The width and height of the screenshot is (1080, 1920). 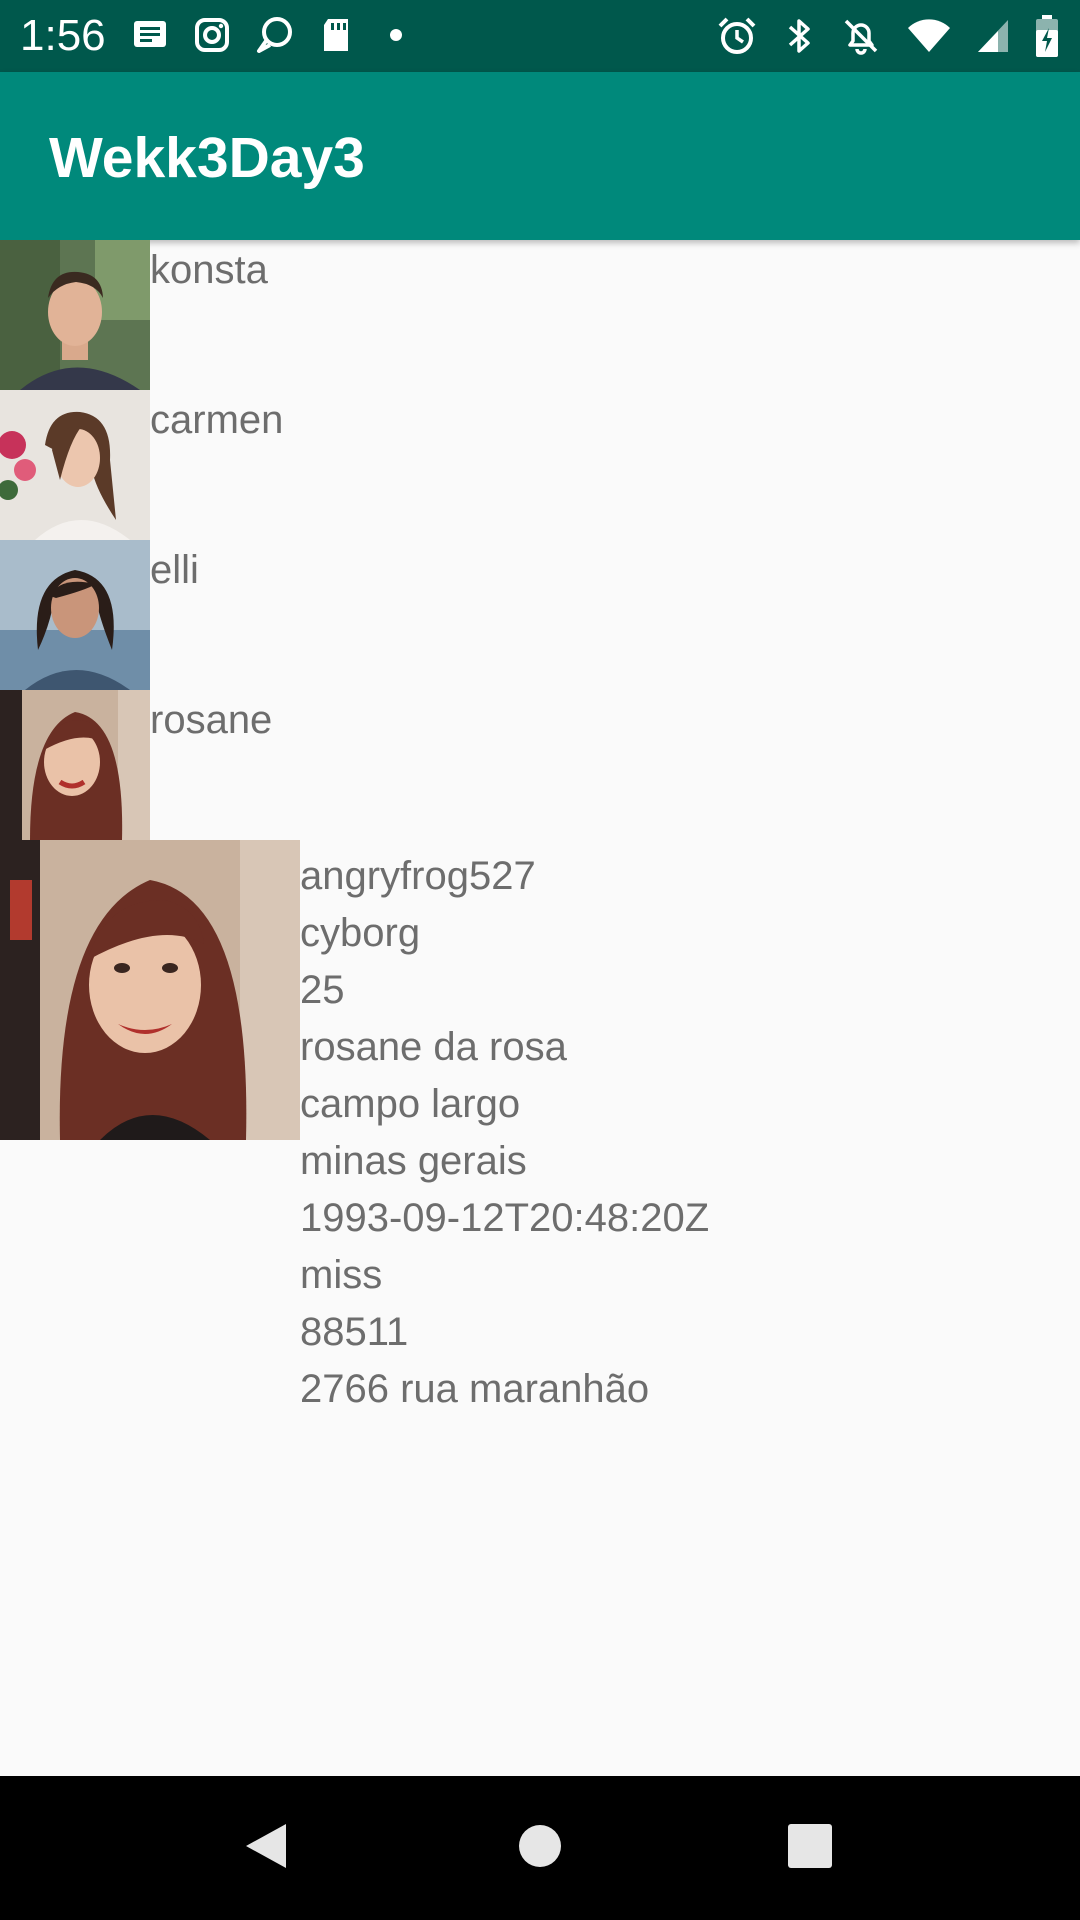 What do you see at coordinates (993, 36) in the screenshot?
I see `cell-signal-icon` at bounding box center [993, 36].